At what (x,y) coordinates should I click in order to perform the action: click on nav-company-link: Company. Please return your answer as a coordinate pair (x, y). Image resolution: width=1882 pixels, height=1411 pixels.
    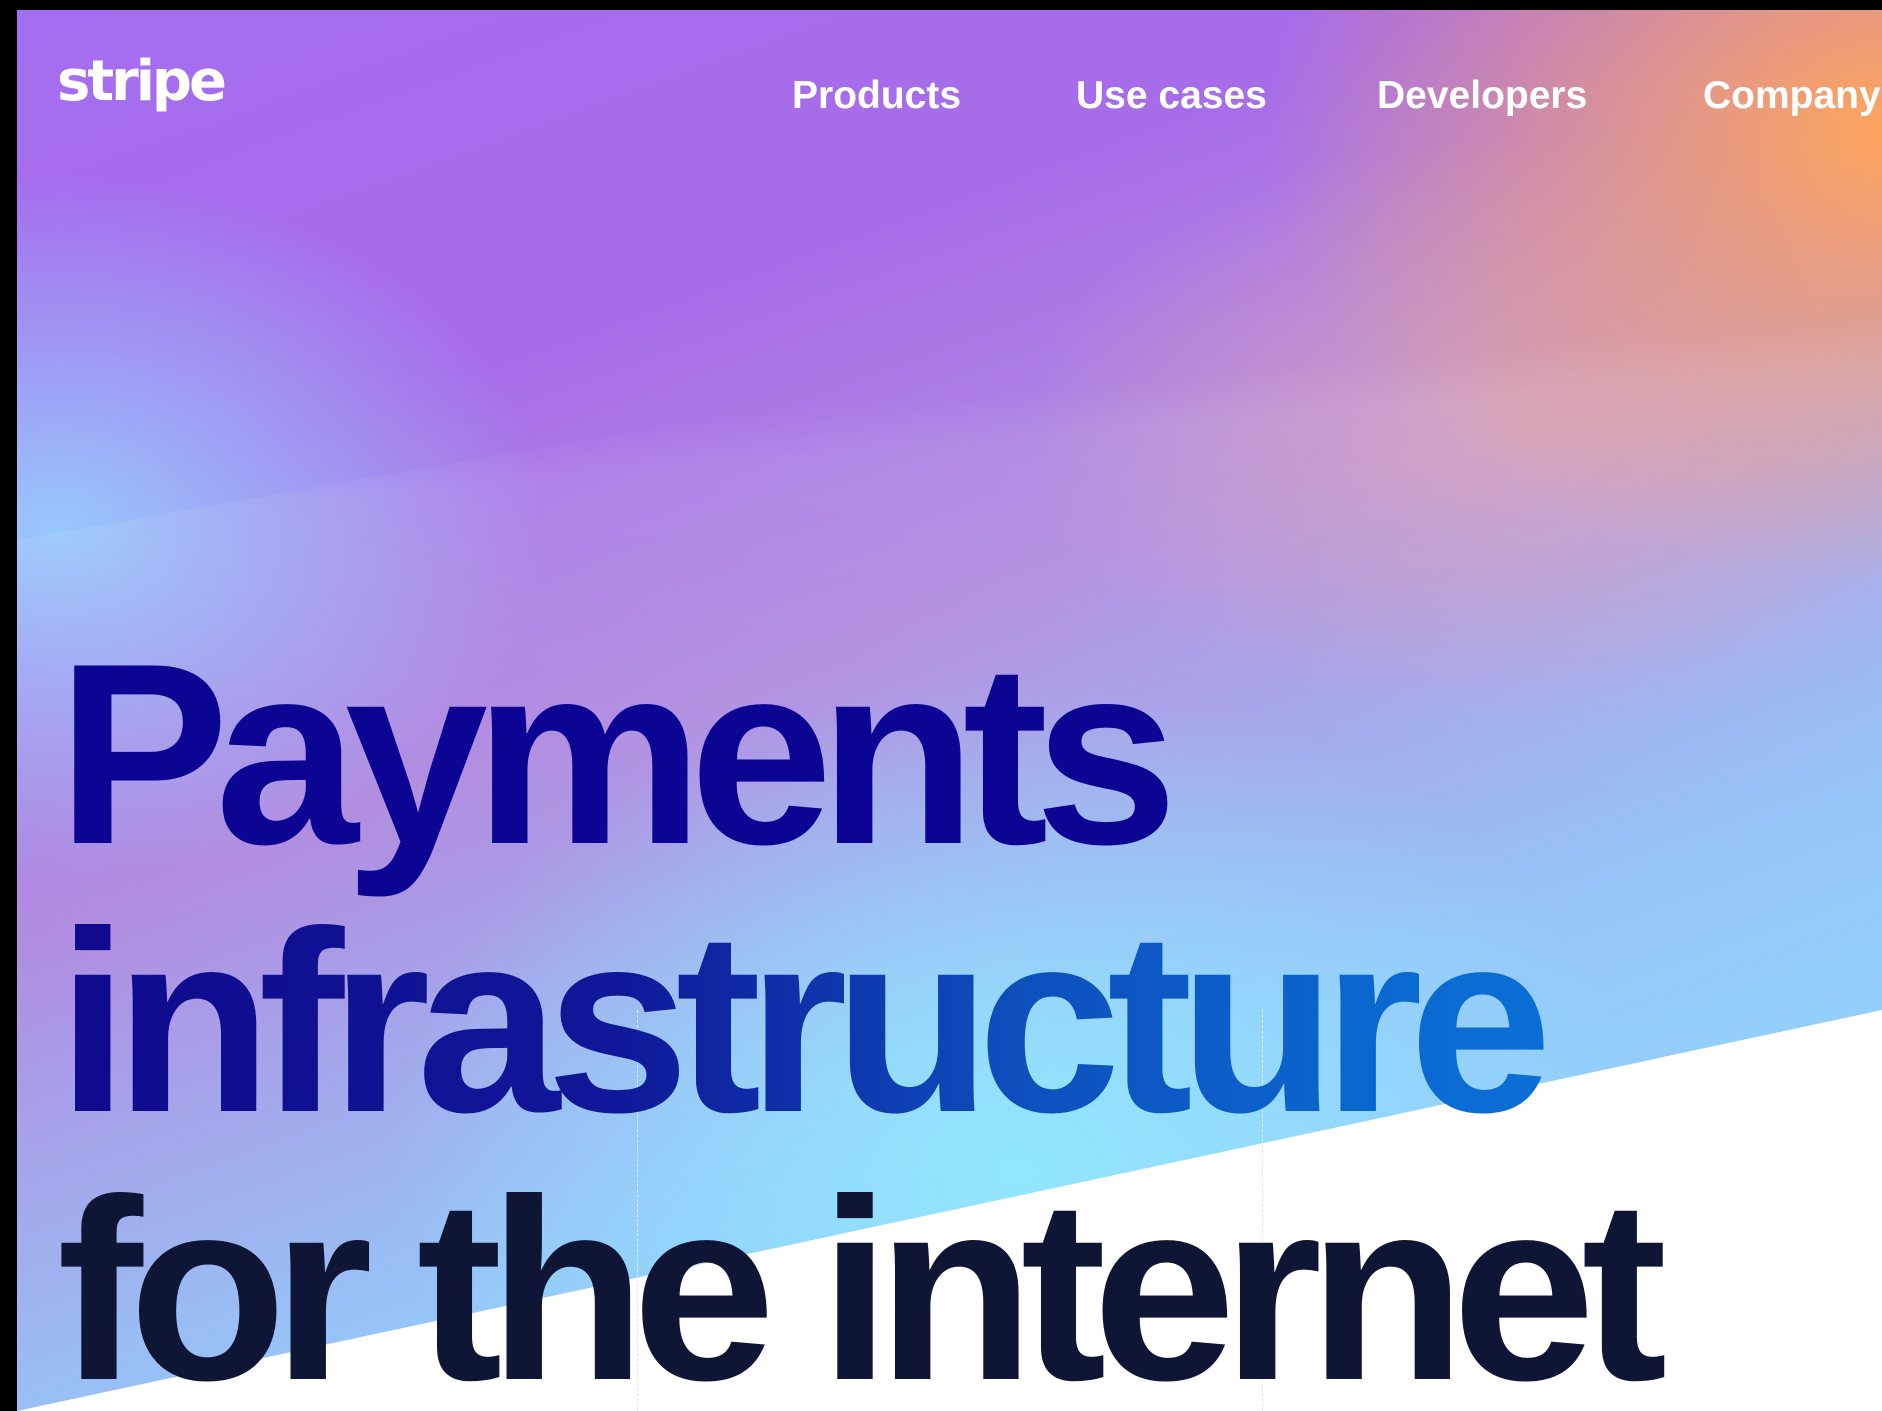
    Looking at the image, I should click on (1792, 95).